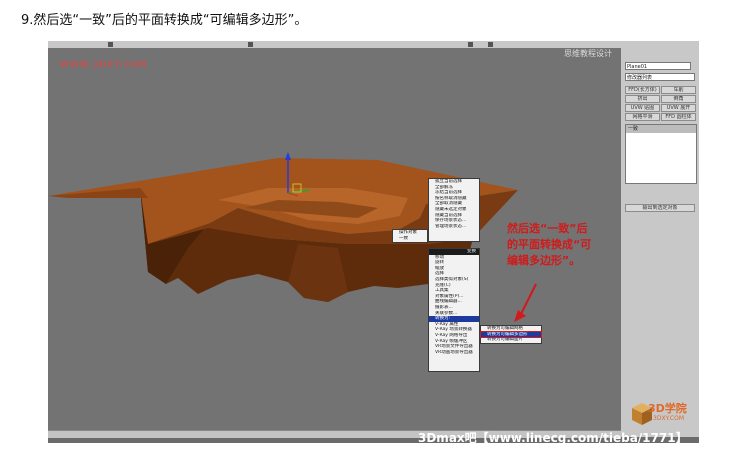 Image resolution: width=729 pixels, height=456 pixels. What do you see at coordinates (658, 66) in the screenshot?
I see `object-name-field: Plane01` at bounding box center [658, 66].